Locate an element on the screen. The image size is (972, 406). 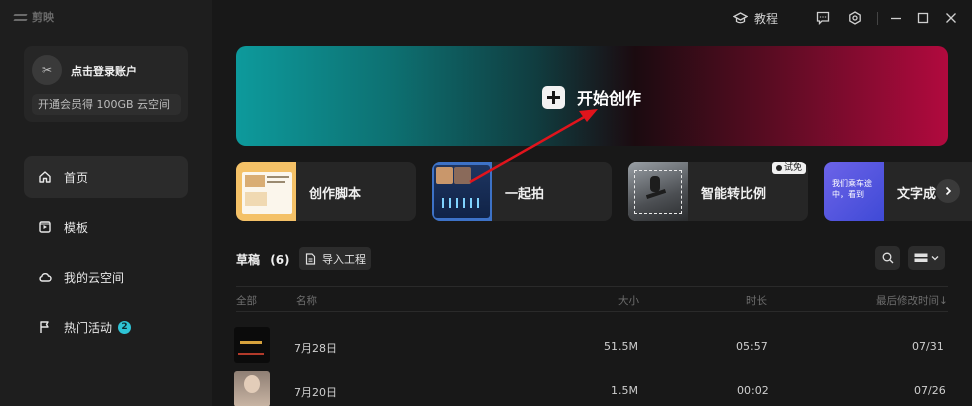
sidebar-item-label: 我的云空间 is located at coordinates (94, 277).